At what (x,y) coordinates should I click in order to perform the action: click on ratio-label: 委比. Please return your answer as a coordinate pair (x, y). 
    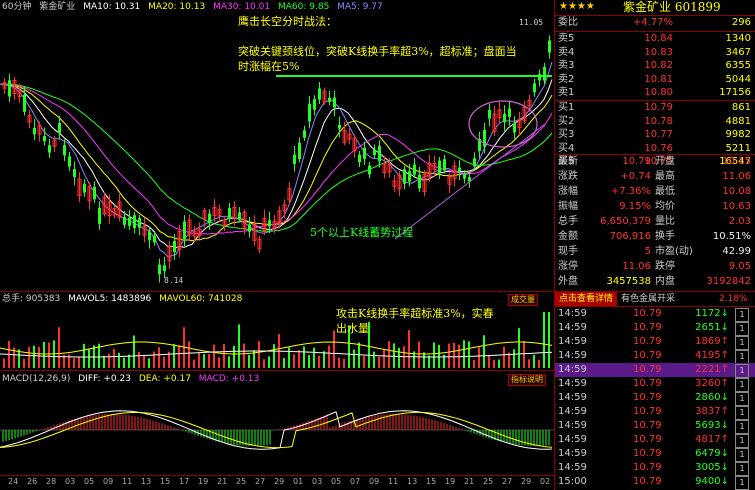
    Looking at the image, I should click on (568, 22).